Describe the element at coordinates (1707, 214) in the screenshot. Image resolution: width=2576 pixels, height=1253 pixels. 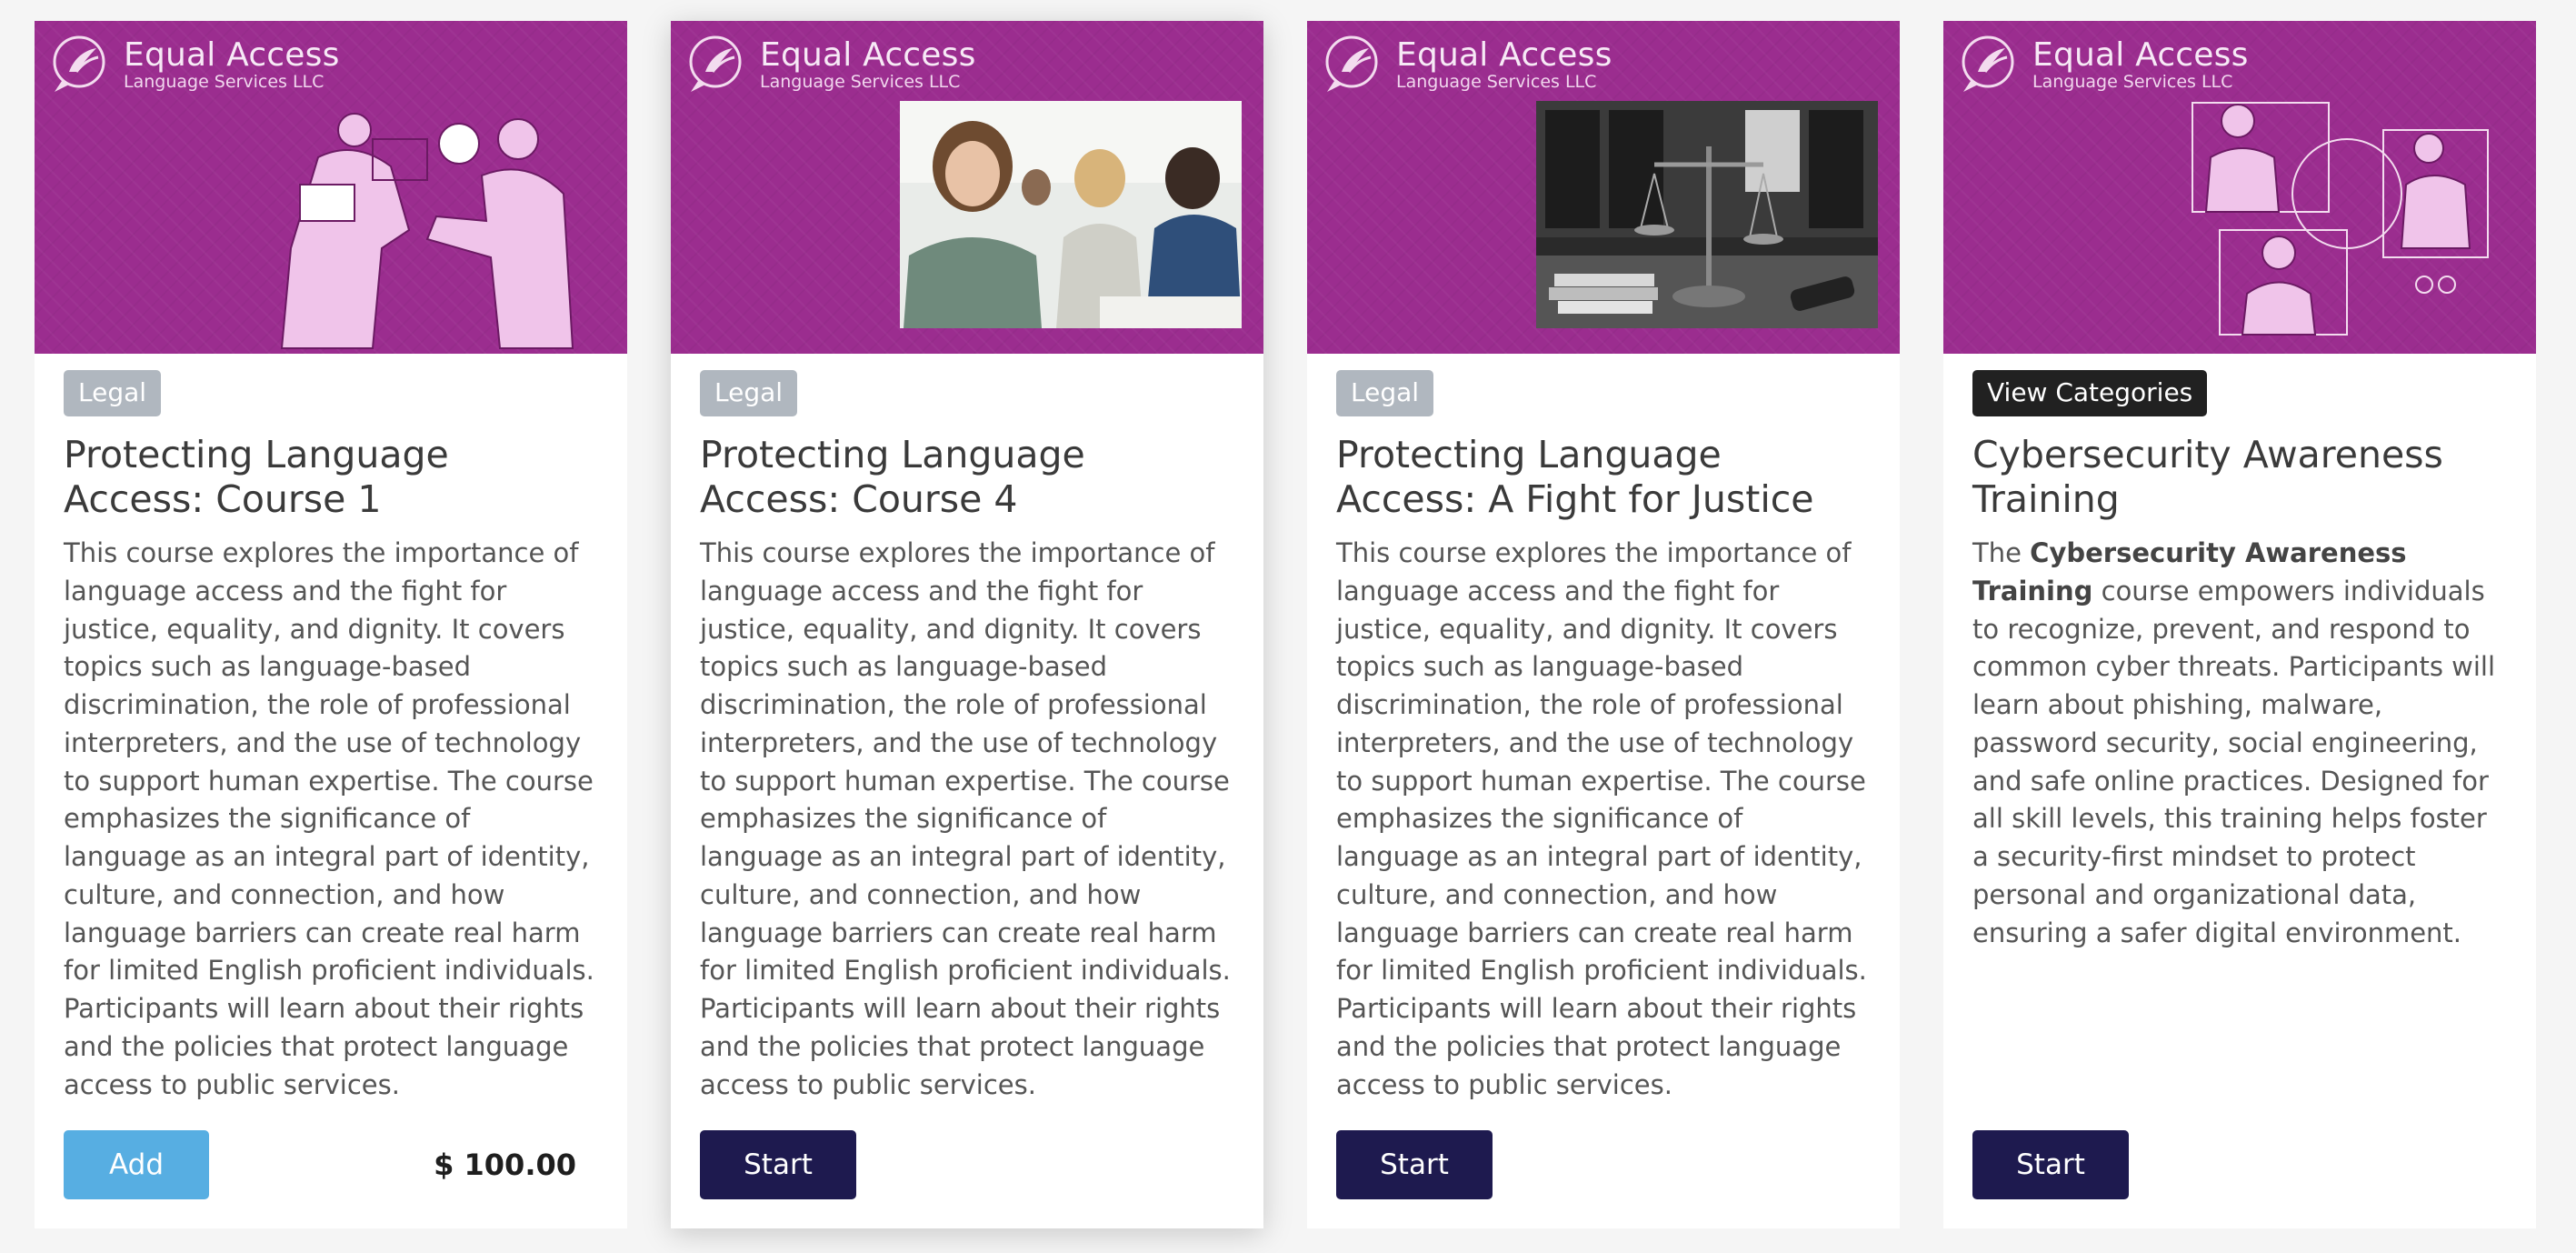
I see `justice-scales-photo` at that location.